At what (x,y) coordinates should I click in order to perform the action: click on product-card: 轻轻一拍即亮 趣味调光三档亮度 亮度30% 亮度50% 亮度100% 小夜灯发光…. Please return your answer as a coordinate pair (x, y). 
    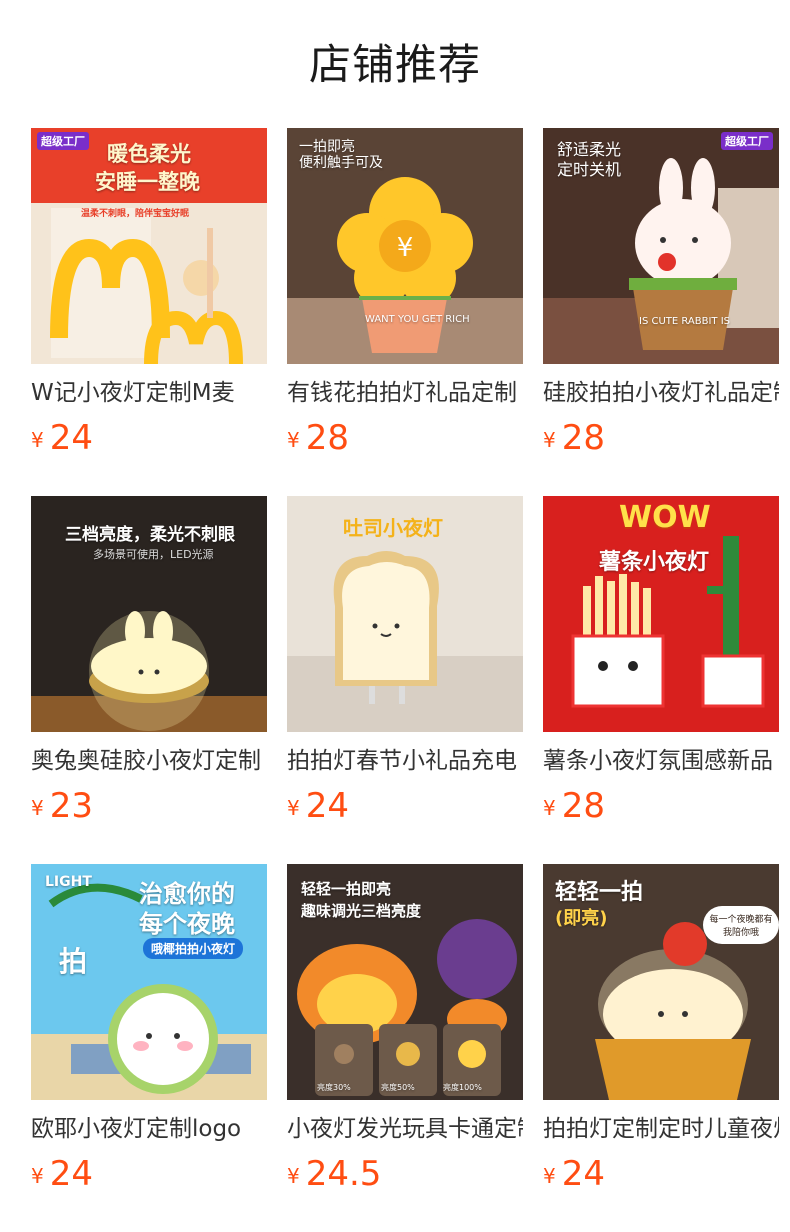
    Looking at the image, I should click on (405, 1034).